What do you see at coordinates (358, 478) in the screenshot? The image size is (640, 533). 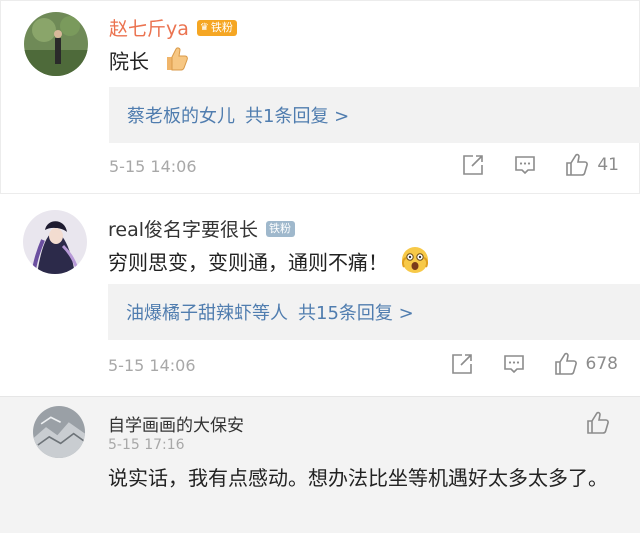 I see `comment-text: 说实话，我有点感动。想办法比坐等机遇好太多太多了。` at bounding box center [358, 478].